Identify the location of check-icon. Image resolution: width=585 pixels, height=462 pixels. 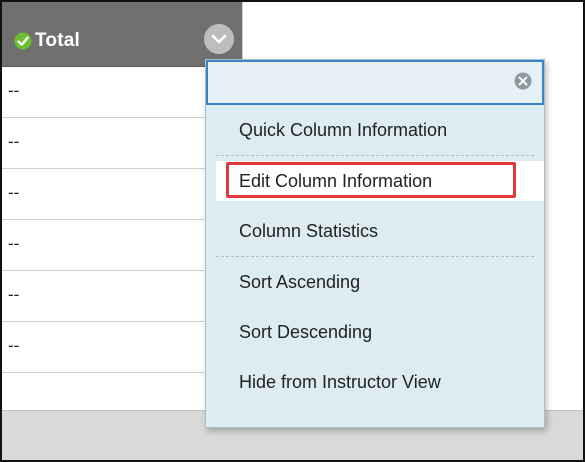
(23, 41).